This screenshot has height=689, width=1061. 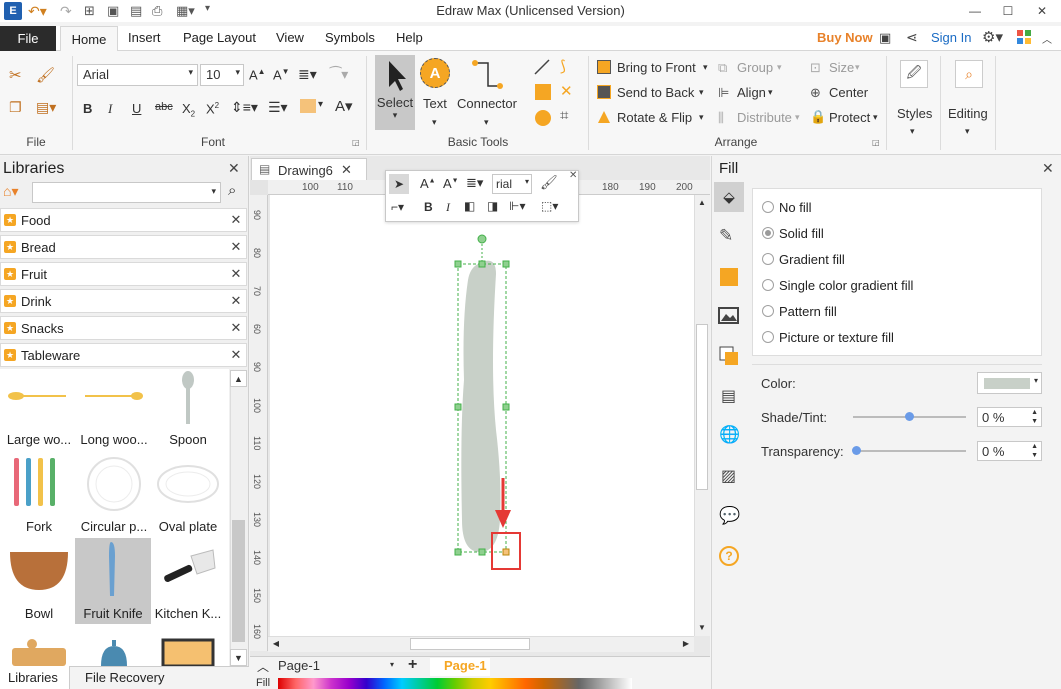 I want to click on tab-view: View, so click(x=290, y=37).